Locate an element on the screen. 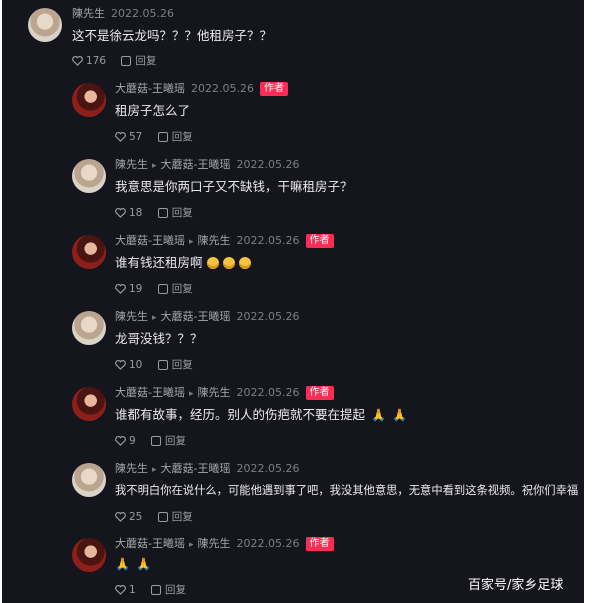 The width and height of the screenshot is (600, 603). like-count: 9 is located at coordinates (132, 441).